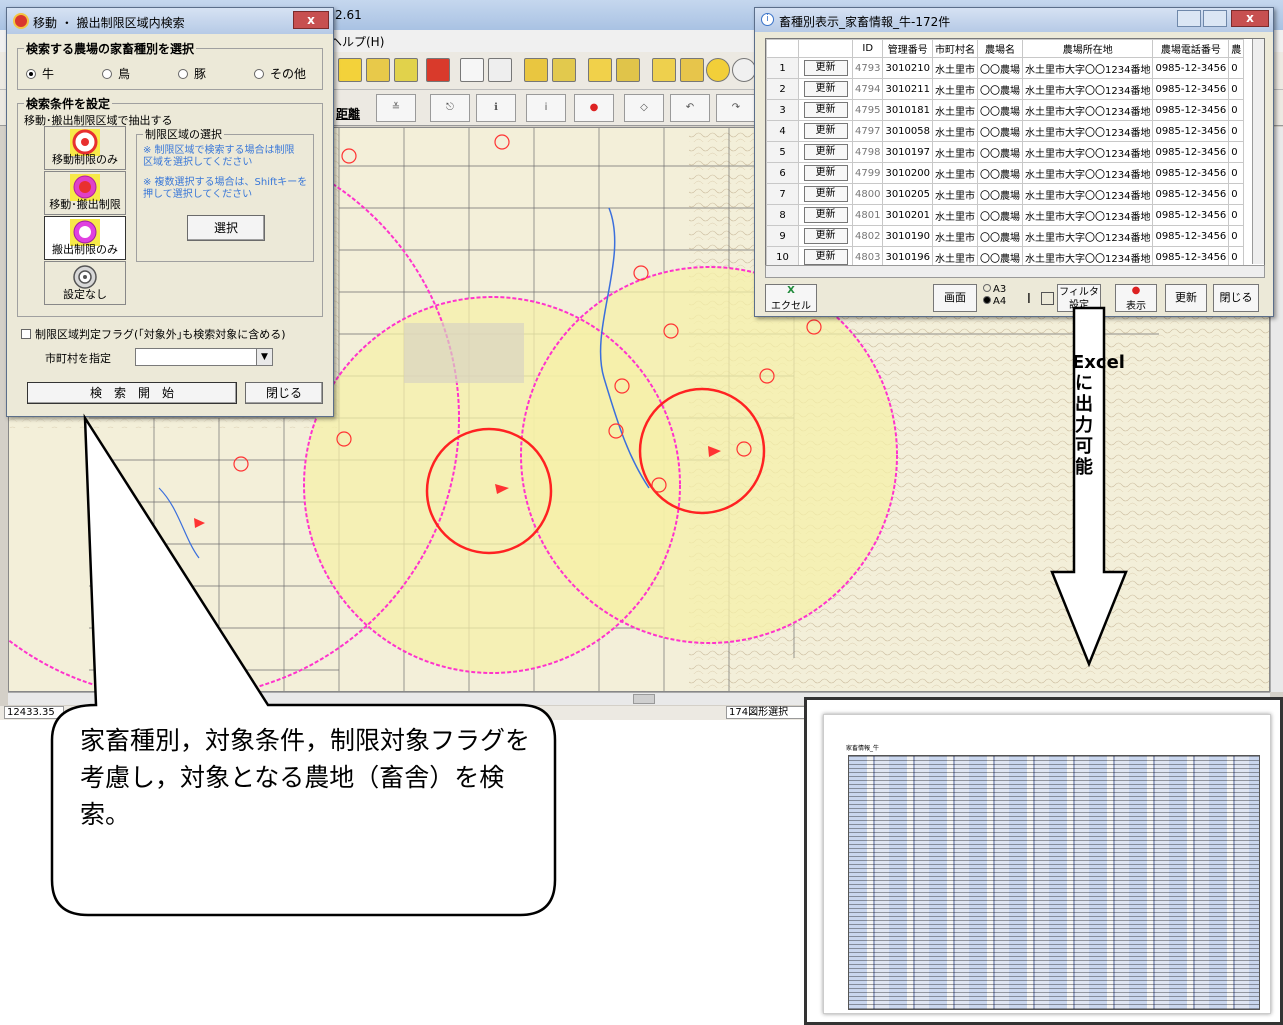  Describe the element at coordinates (1186, 298) in the screenshot. I see `refresh-button: 更新` at that location.